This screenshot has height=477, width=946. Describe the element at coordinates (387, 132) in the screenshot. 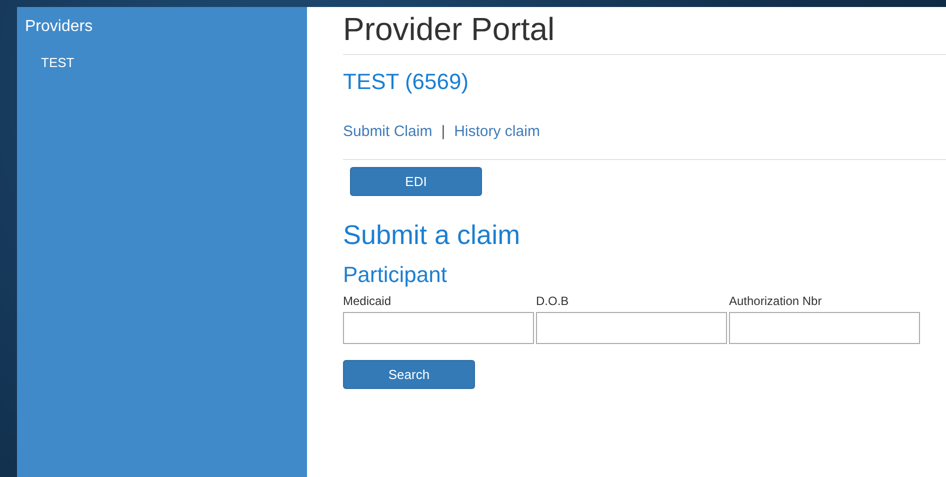

I see `nav-link: Submit Claim` at that location.